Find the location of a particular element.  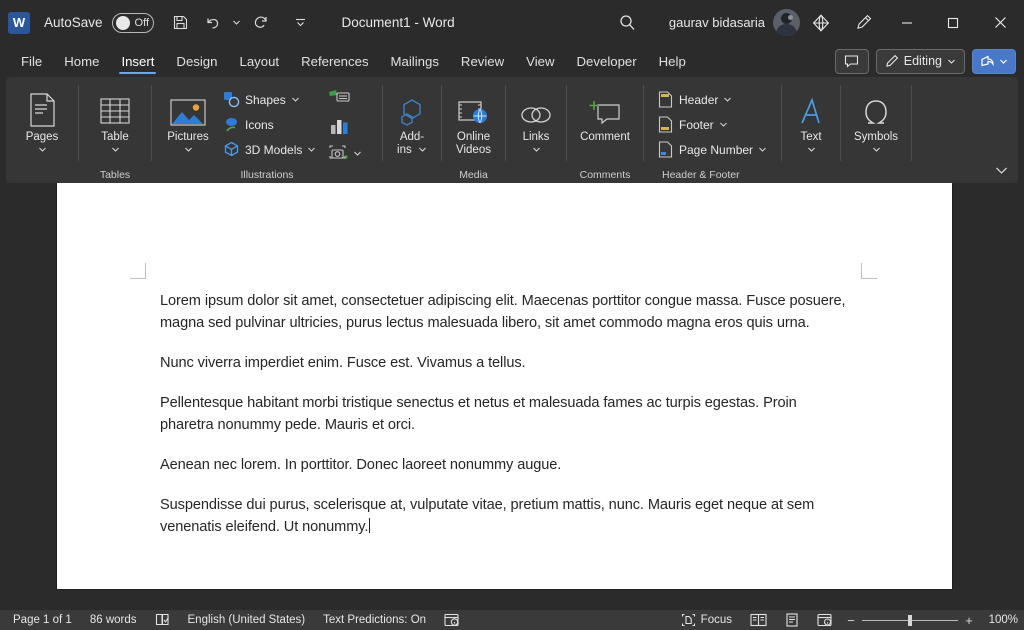

screenshot-icon is located at coordinates (338, 151).